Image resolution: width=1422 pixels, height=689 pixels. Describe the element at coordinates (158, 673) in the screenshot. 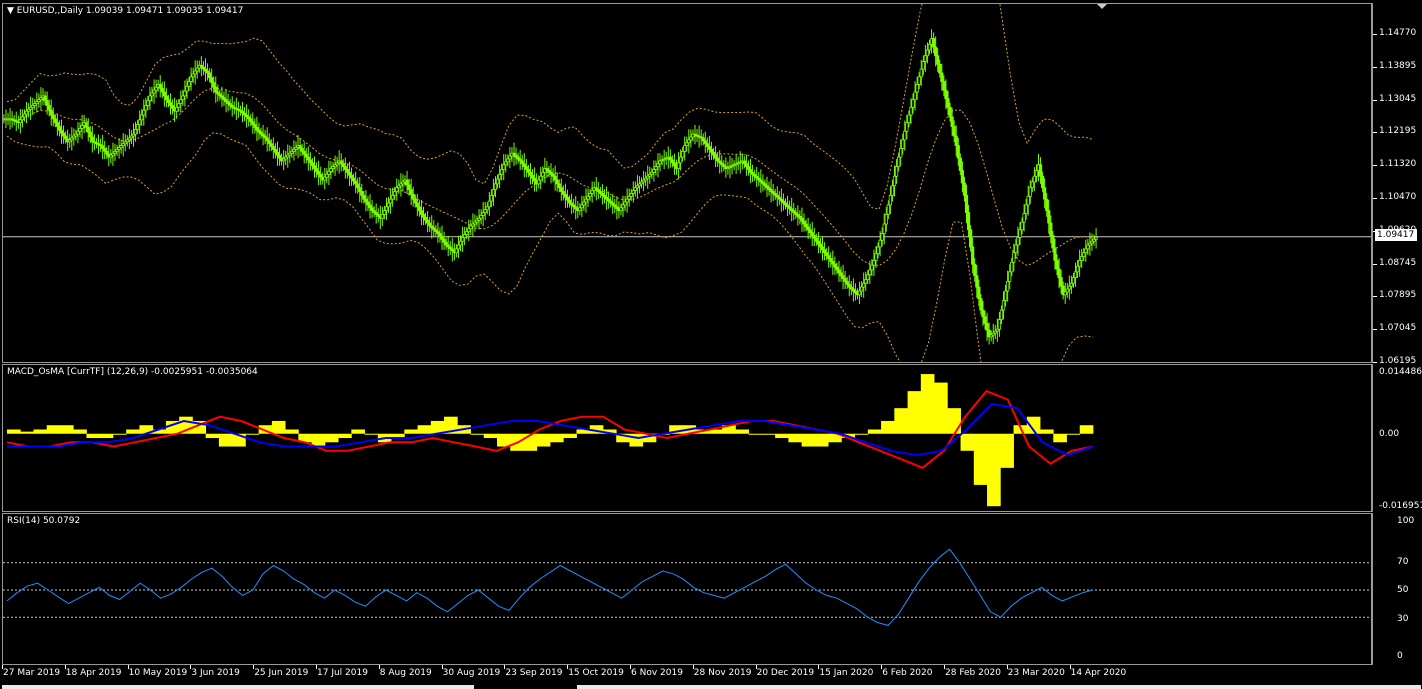

I see `date-label: 10 May 2019` at that location.